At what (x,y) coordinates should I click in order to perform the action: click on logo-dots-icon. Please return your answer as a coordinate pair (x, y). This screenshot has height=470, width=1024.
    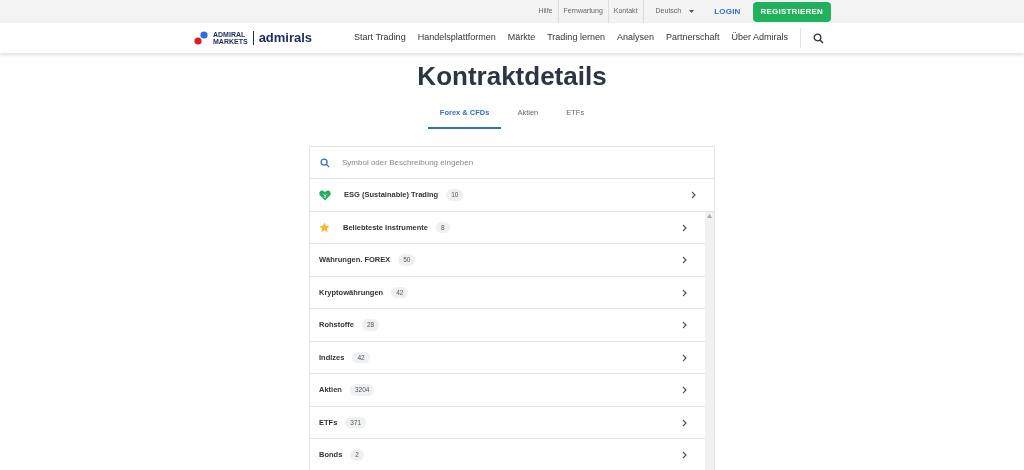
    Looking at the image, I should click on (201, 38).